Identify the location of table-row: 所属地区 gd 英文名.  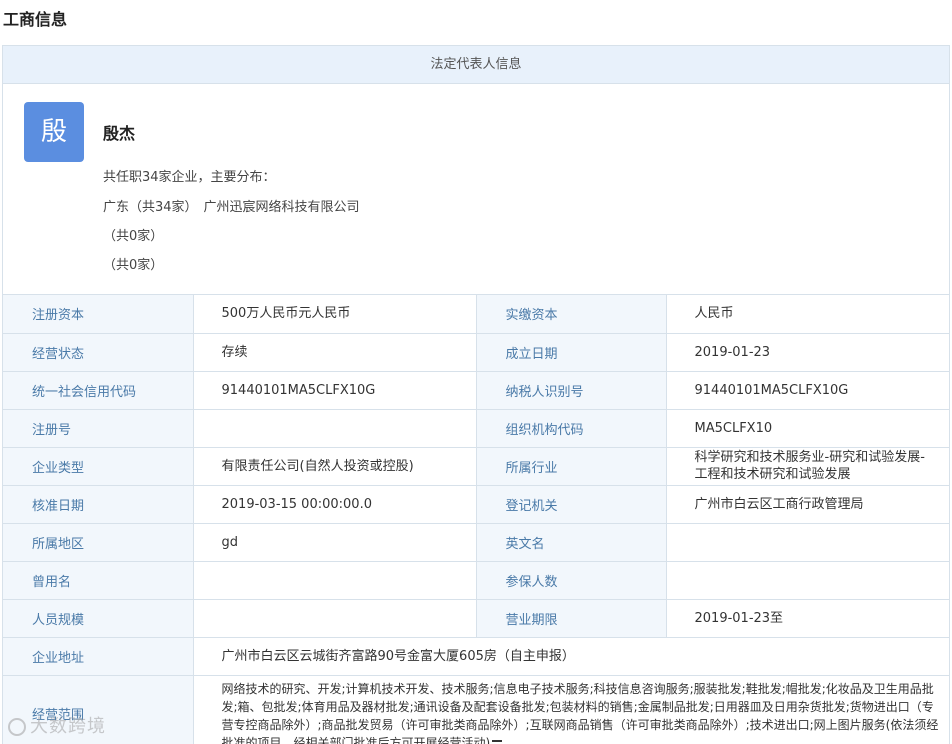
(476, 542).